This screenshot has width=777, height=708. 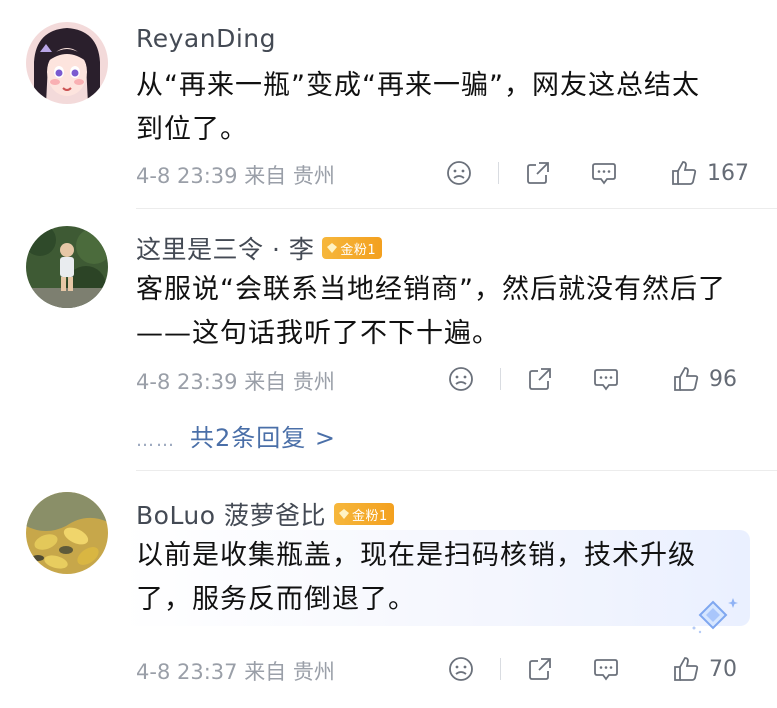 I want to click on gem-icon, so click(x=344, y=514).